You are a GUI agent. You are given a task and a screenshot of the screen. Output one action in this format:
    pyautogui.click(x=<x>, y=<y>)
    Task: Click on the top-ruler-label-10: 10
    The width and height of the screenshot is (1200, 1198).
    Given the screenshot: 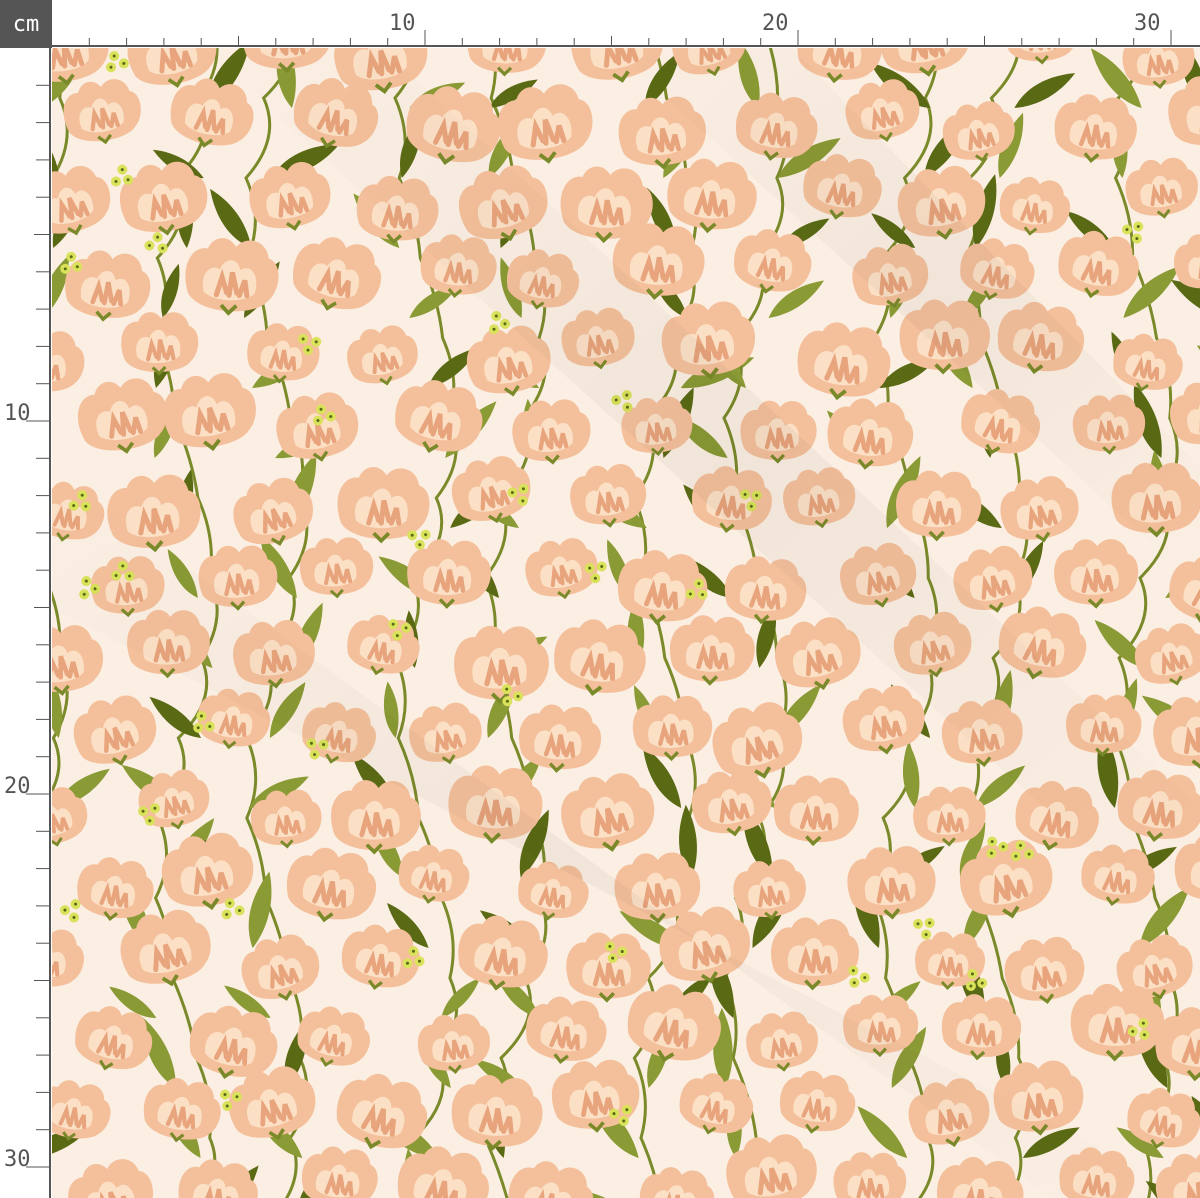 What is the action you would take?
    pyautogui.click(x=402, y=23)
    